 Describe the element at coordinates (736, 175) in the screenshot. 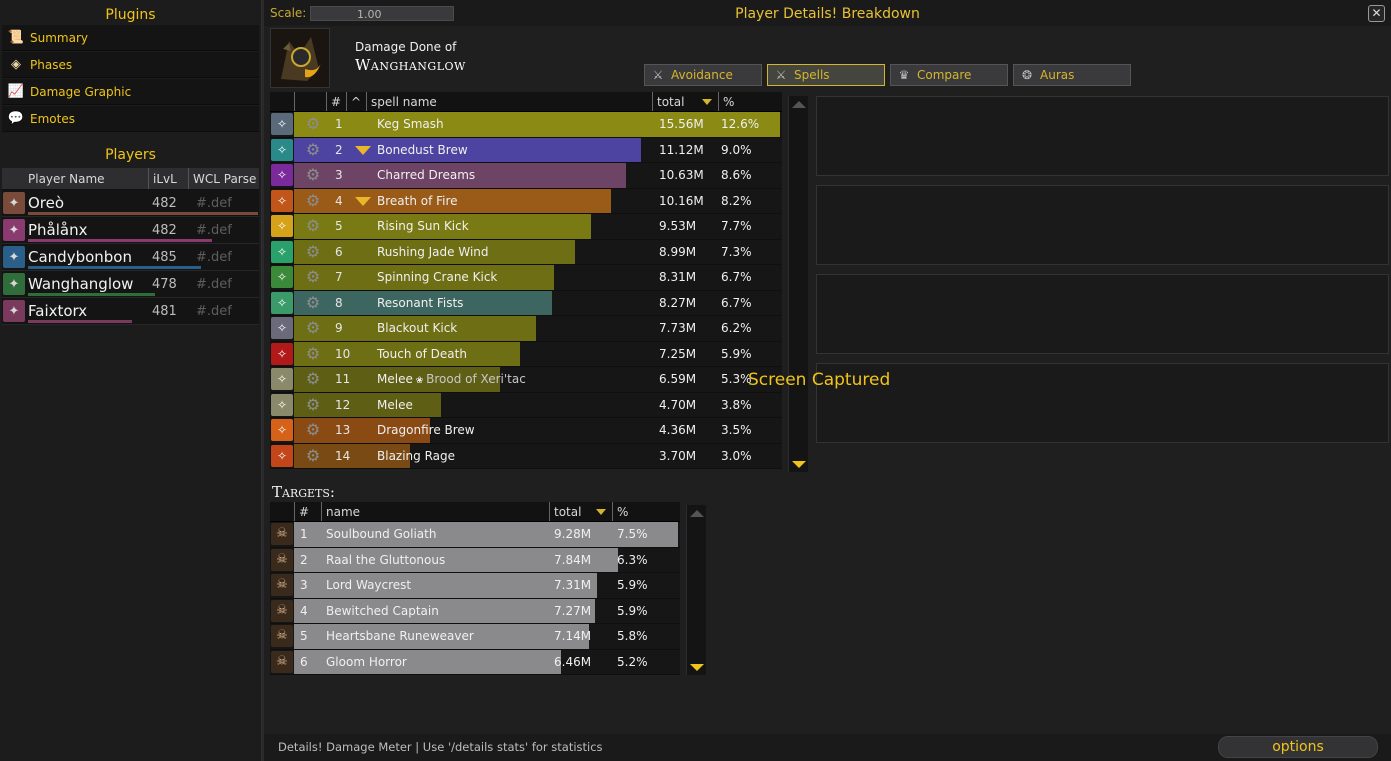

I see `spell-percent: 8.6%` at that location.